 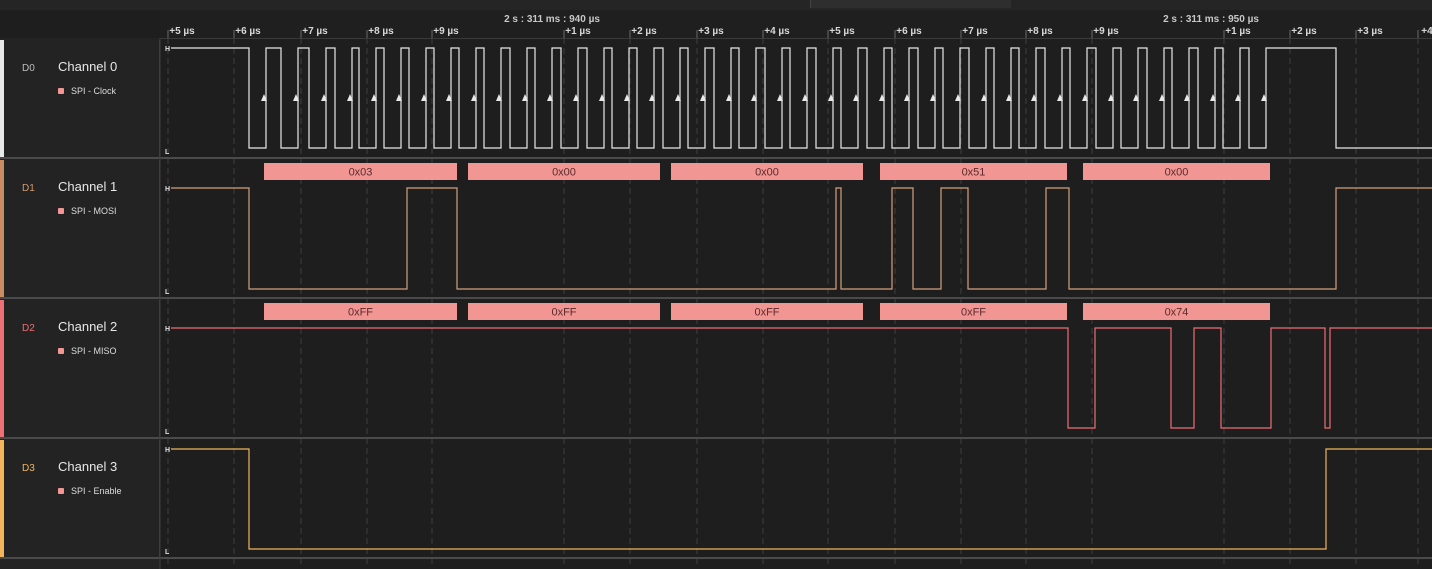 I want to click on miso-byte-bubble-label: 0x74, so click(x=1177, y=313).